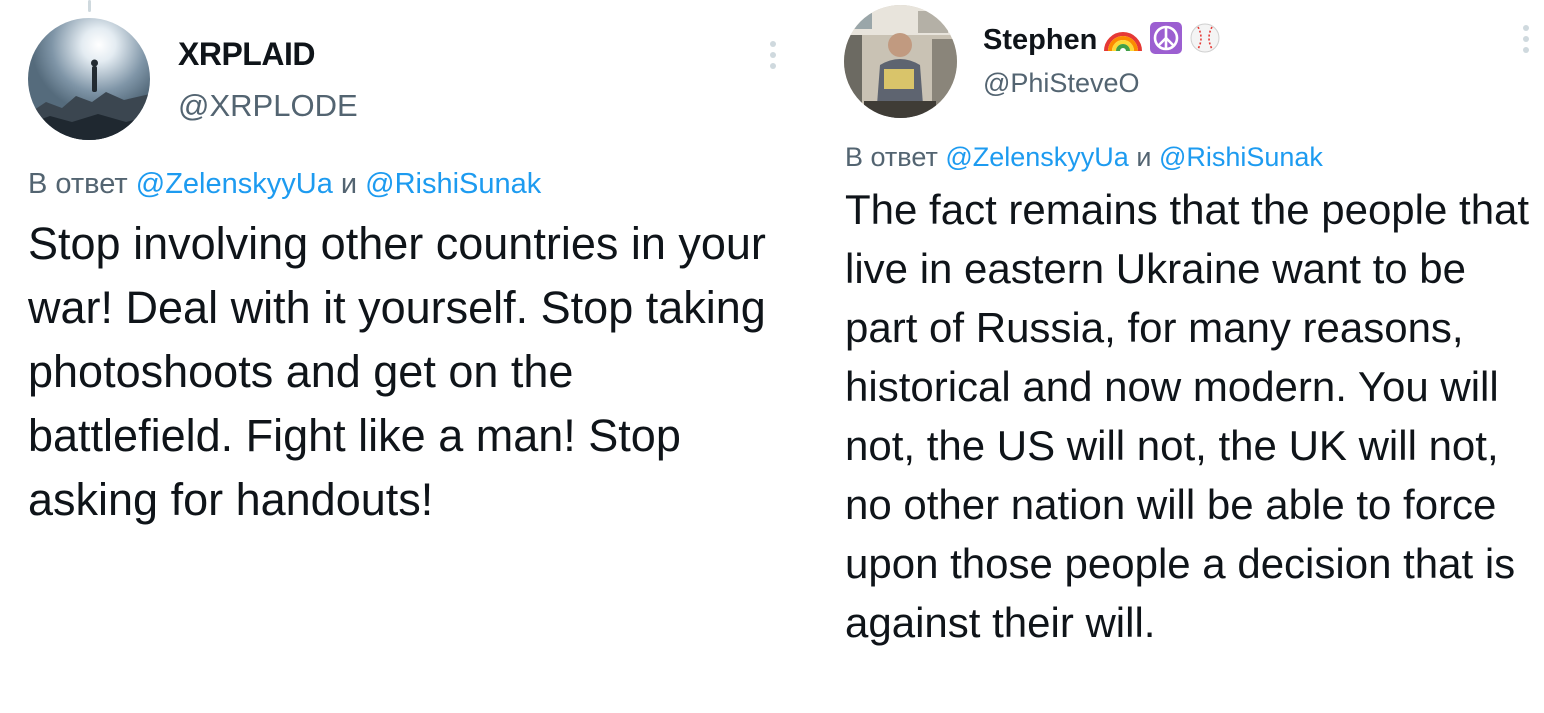  I want to click on name-row: Stephen, so click(1102, 40).